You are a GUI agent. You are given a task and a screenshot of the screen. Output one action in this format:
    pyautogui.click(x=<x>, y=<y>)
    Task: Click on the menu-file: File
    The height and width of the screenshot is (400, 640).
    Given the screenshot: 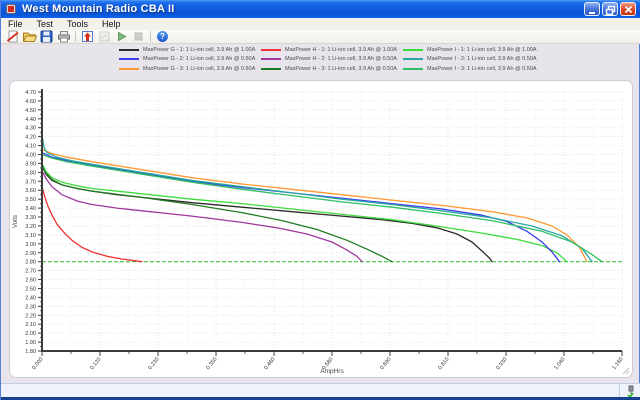 What is the action you would take?
    pyautogui.click(x=15, y=24)
    